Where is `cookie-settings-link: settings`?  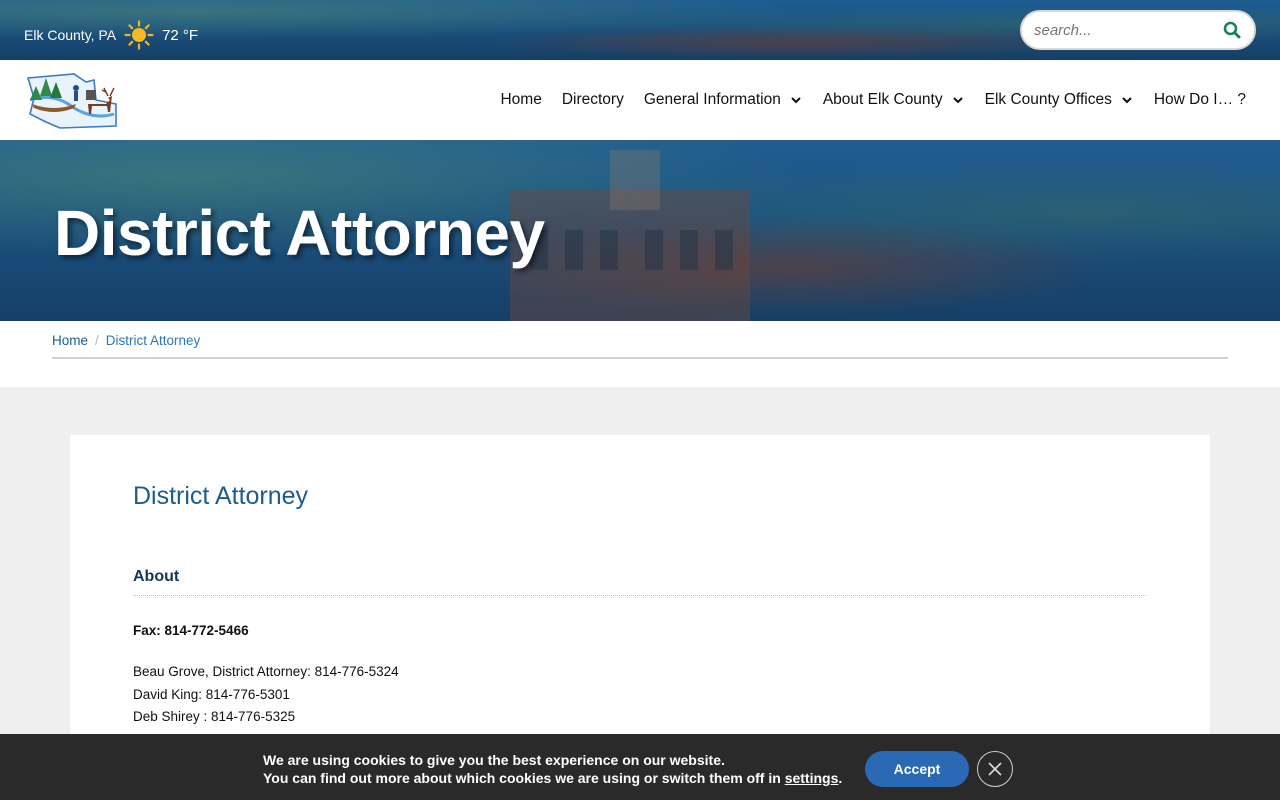
cookie-settings-link: settings is located at coordinates (812, 778).